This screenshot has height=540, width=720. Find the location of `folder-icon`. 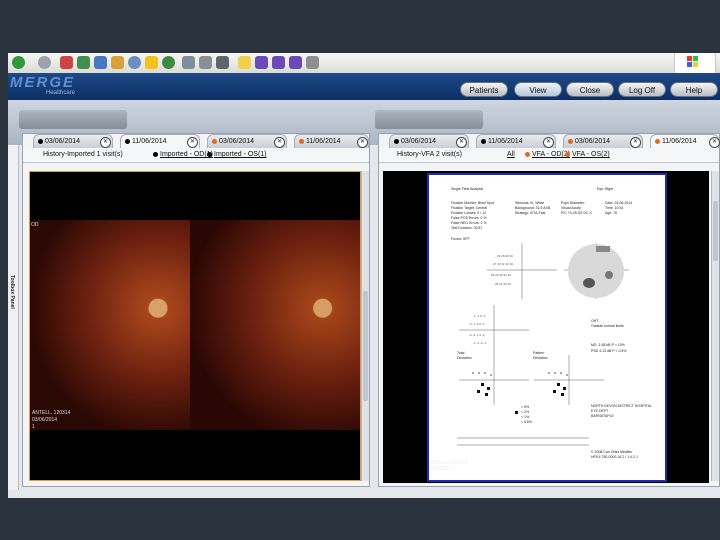

folder-icon is located at coordinates (244, 62).